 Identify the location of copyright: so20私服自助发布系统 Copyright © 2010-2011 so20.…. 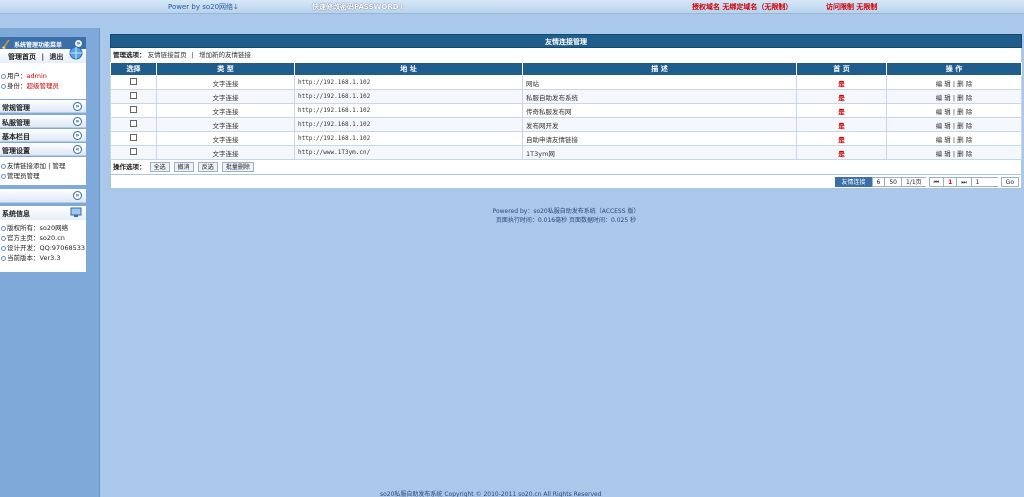
(491, 494).